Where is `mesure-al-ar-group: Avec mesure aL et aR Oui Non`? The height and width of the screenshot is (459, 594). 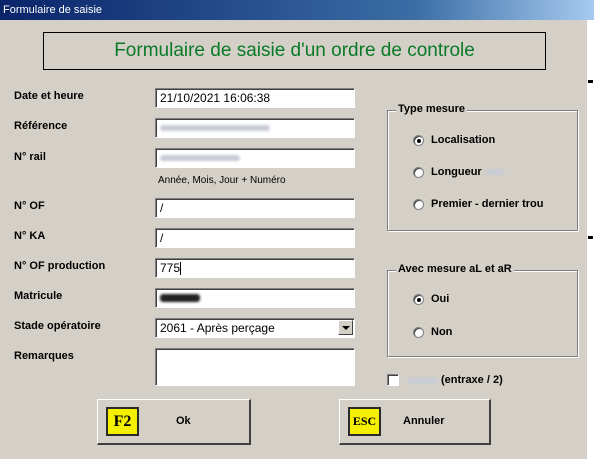
mesure-al-ar-group: Avec mesure aL et aR Oui Non is located at coordinates (482, 310).